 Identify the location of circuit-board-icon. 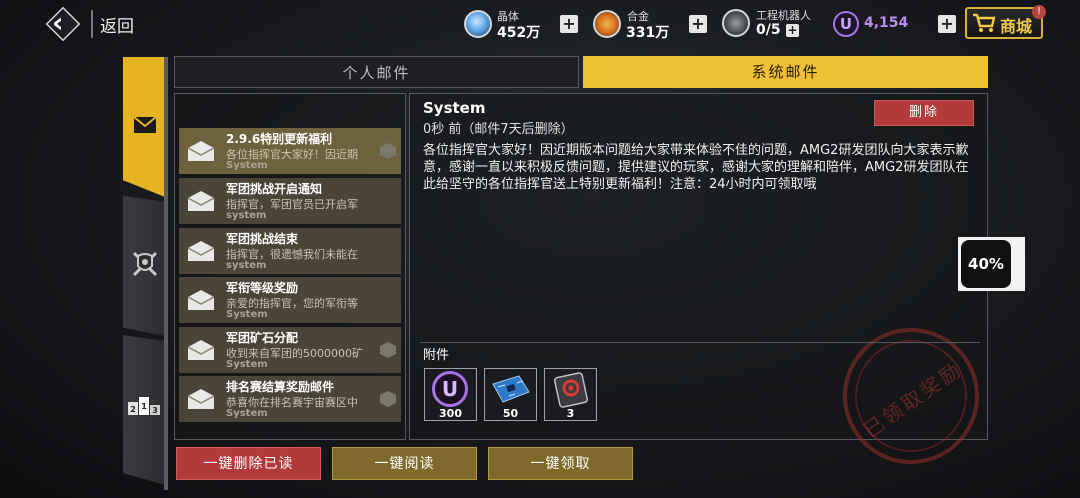
(511, 389).